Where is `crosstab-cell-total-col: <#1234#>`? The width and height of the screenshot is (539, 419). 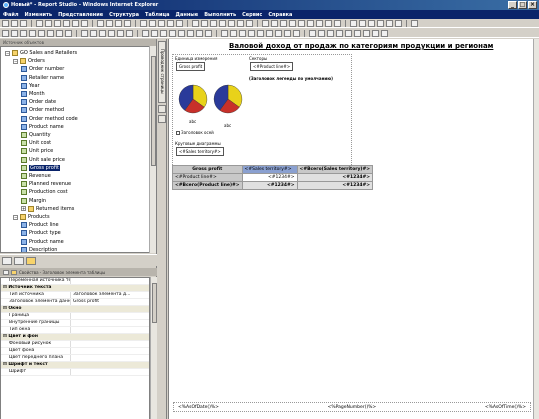
crosstab-cell-total-col: <#1234#> is located at coordinates (335, 177).